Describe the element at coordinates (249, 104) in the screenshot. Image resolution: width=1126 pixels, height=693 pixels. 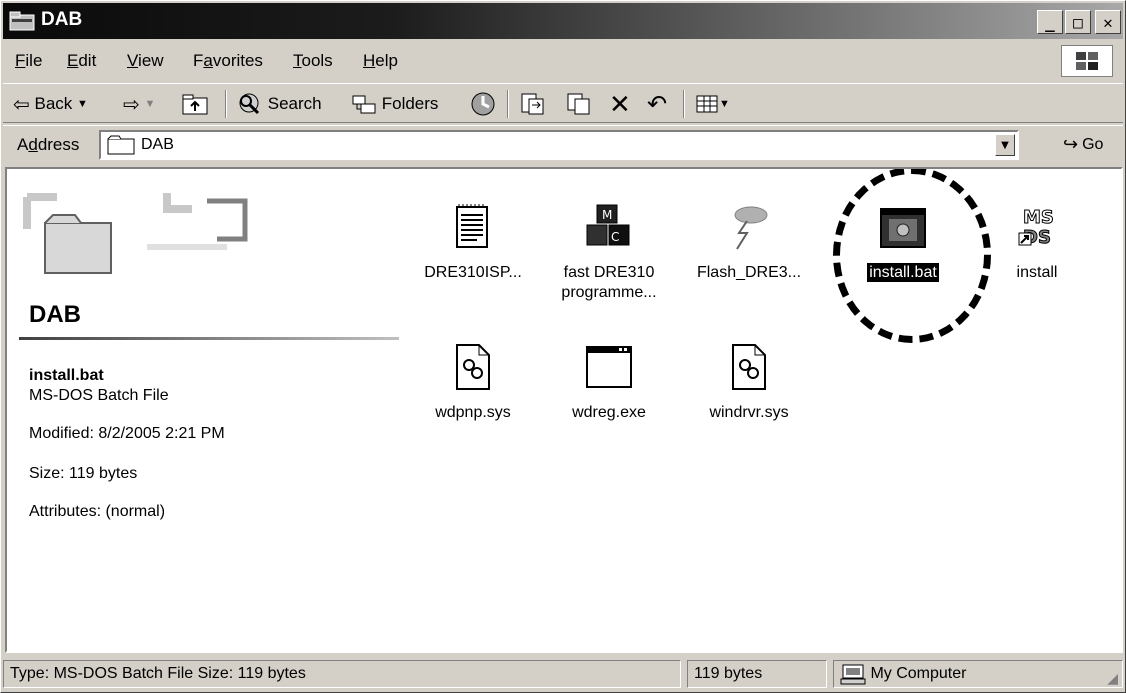
I see `search-icon` at that location.